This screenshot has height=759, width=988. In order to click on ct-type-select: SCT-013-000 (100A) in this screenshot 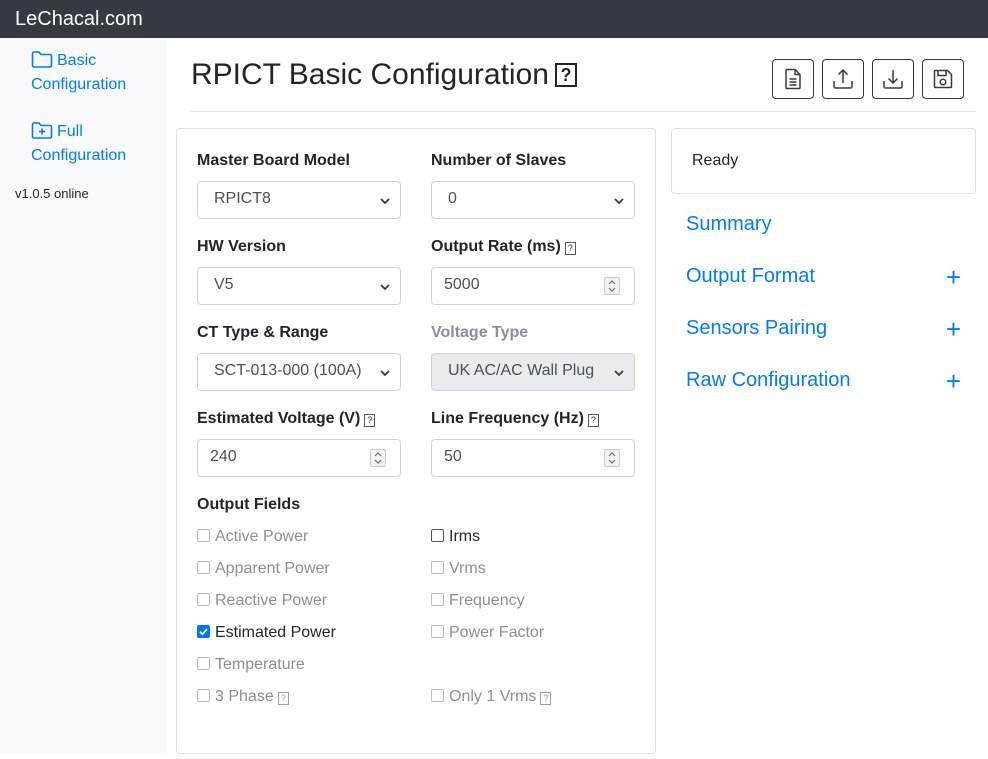, I will do `click(299, 372)`.